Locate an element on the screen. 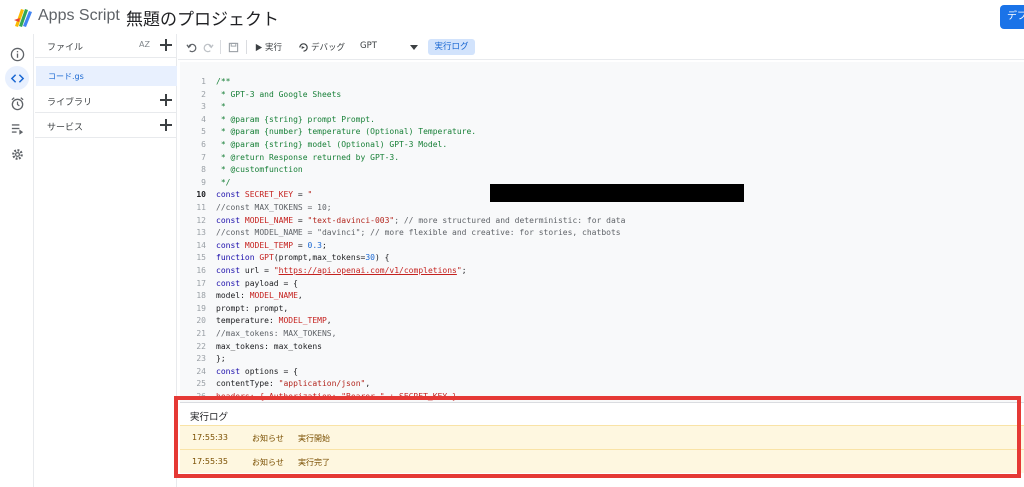 The width and height of the screenshot is (1024, 487). code-text: temperature: MODEL_TEMP, is located at coordinates (274, 321).